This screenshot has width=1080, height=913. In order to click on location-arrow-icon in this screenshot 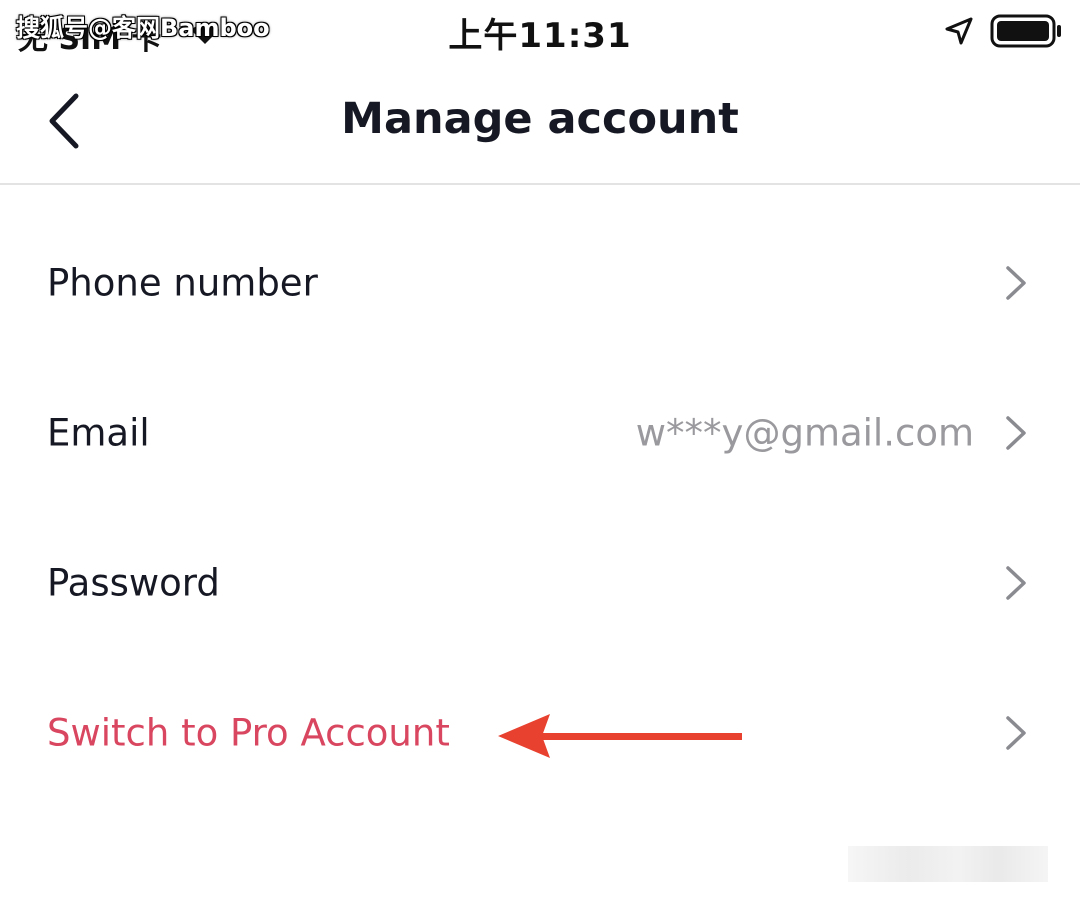, I will do `click(959, 33)`.